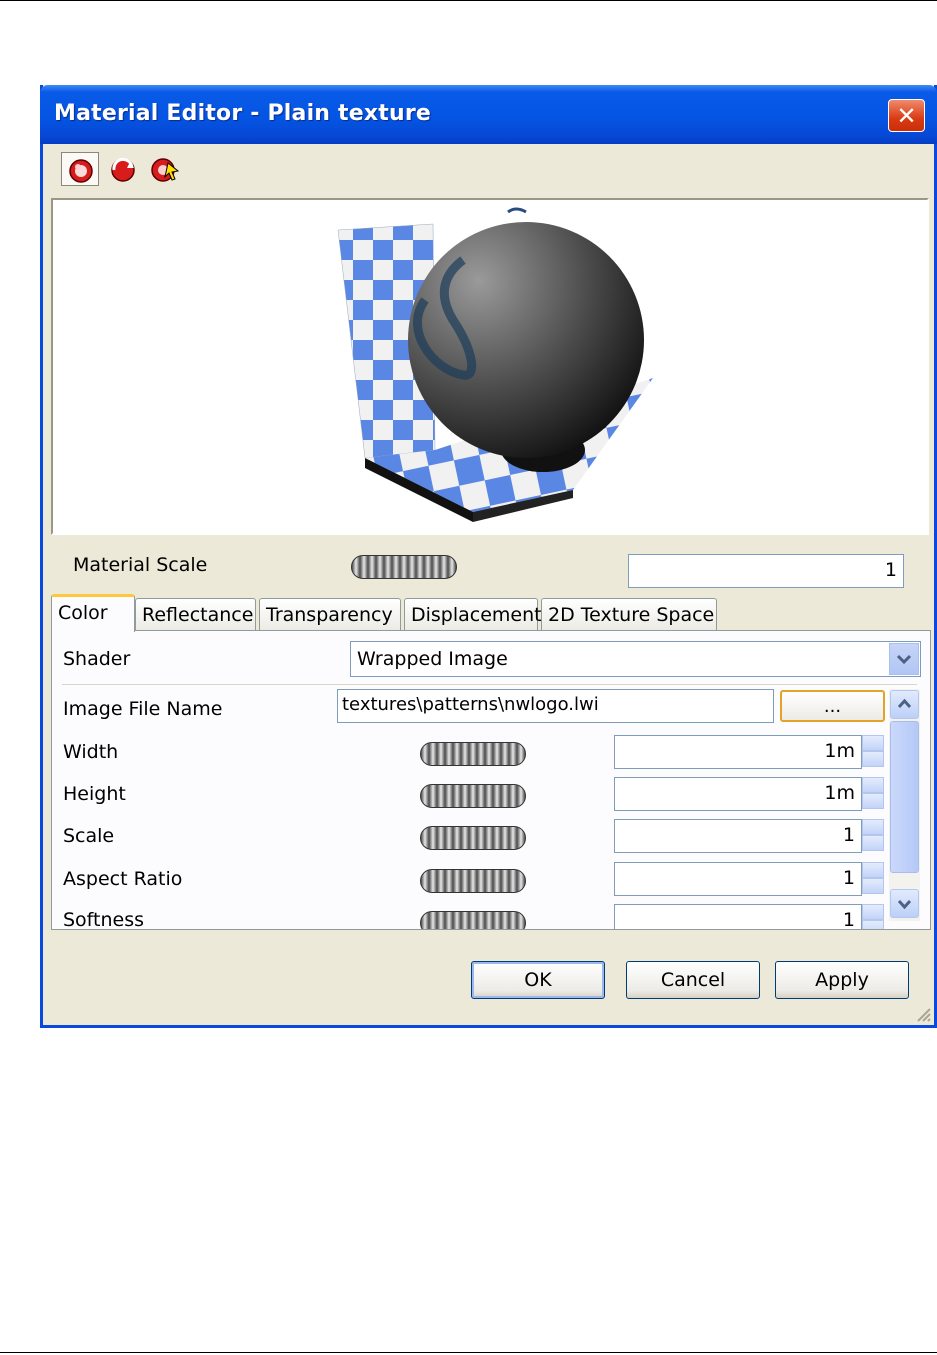 The image size is (937, 1355). Describe the element at coordinates (91, 752) in the screenshot. I see `width-label: Width` at that location.